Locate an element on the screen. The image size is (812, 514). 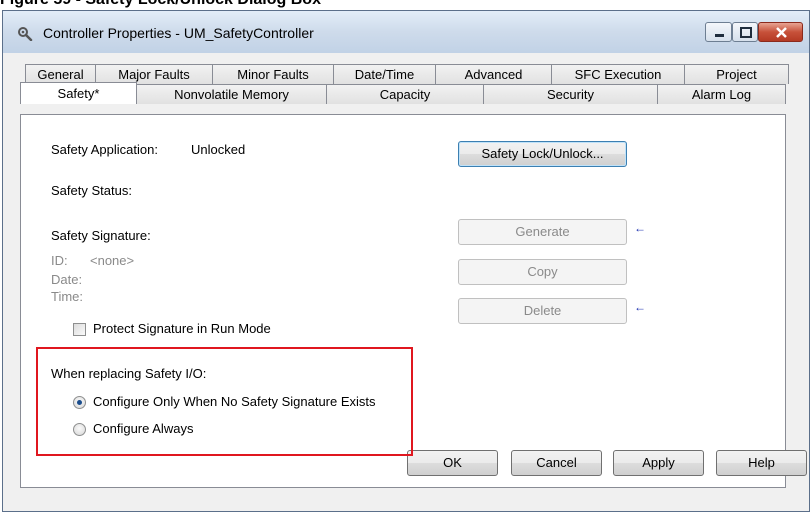
signature-id-value: <none> is located at coordinates (112, 260).